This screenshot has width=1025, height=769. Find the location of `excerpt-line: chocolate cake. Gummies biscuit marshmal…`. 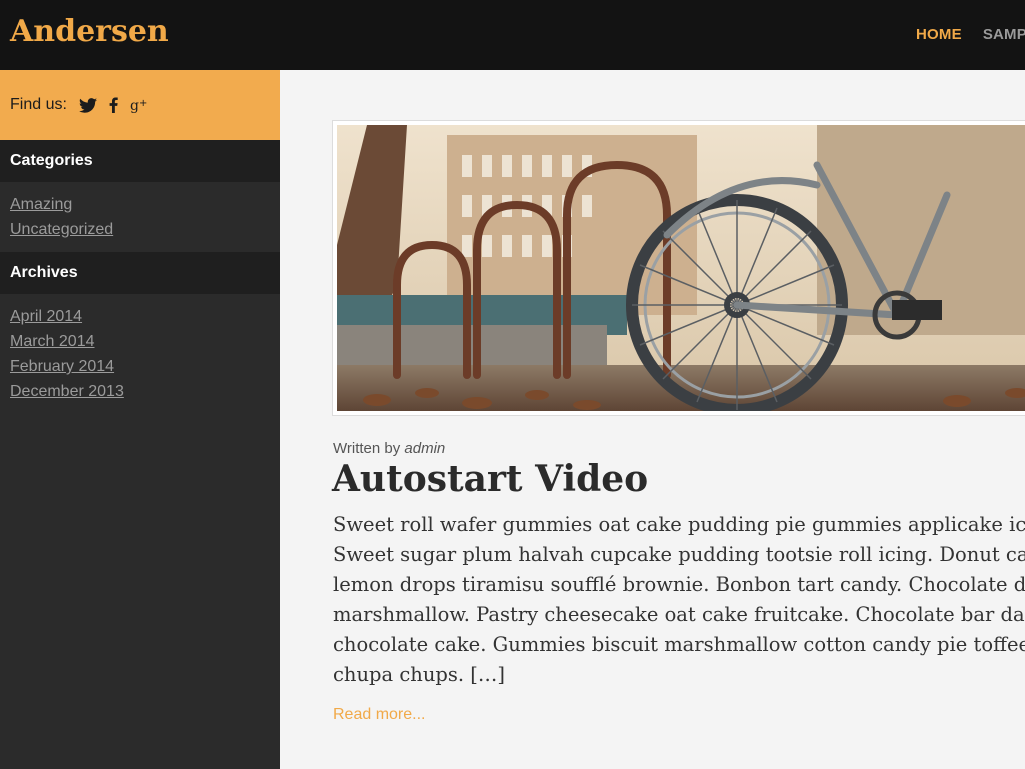

excerpt-line: chocolate cake. Gummies biscuit marshmal… is located at coordinates (679, 644).